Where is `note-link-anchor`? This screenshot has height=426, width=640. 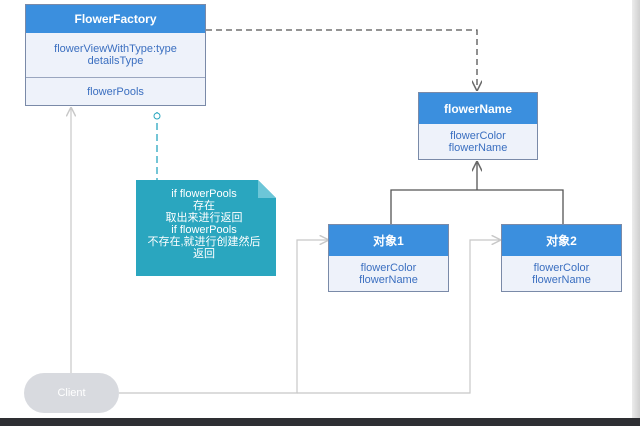 note-link-anchor is located at coordinates (157, 116).